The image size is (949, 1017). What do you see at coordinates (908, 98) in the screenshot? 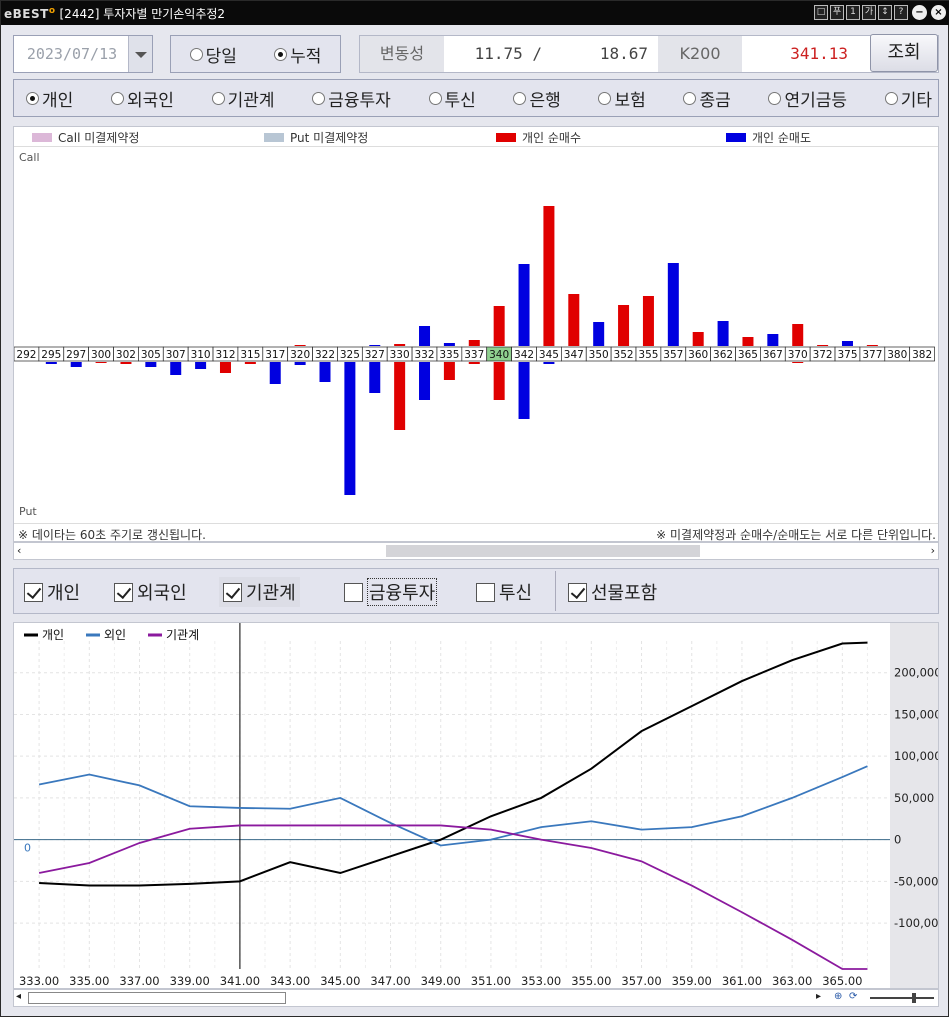
I see `investor-radio-9: 기타` at bounding box center [908, 98].